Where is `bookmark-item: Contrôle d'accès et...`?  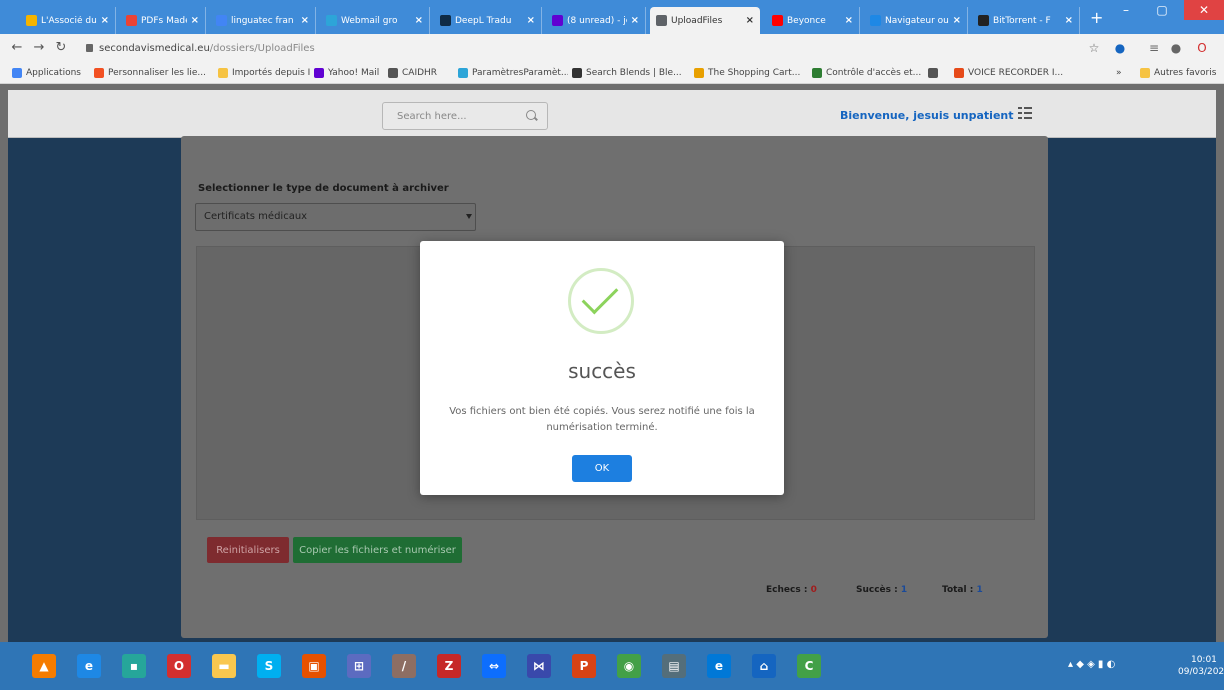
bookmark-item: Contrôle d'accès et... is located at coordinates (868, 73).